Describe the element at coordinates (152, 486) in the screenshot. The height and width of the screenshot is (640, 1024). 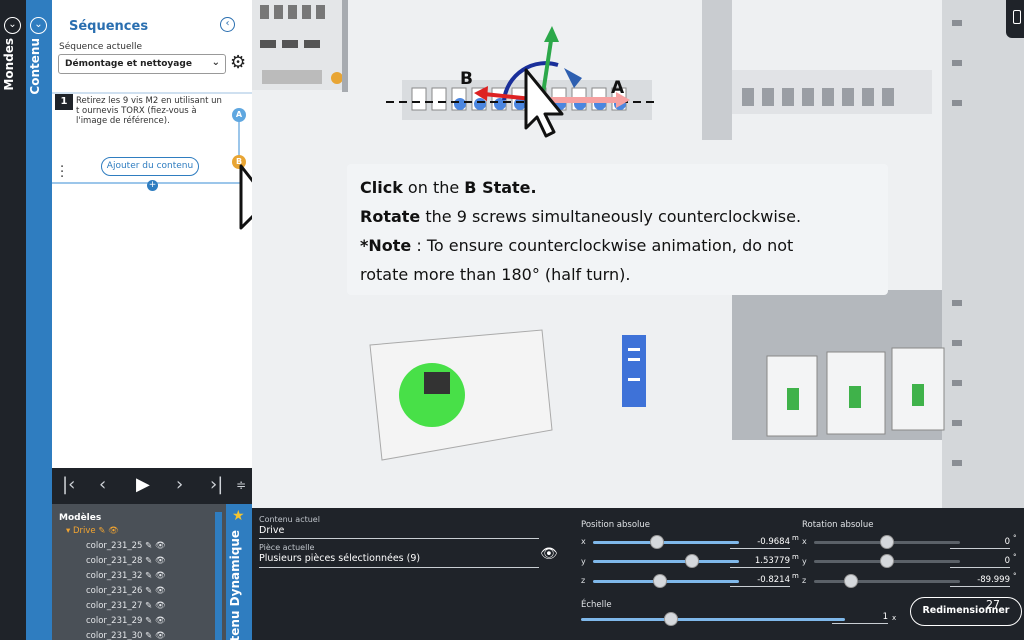
I see `playback-bar: |‹ ‹ ▶ › ›| ≑` at that location.